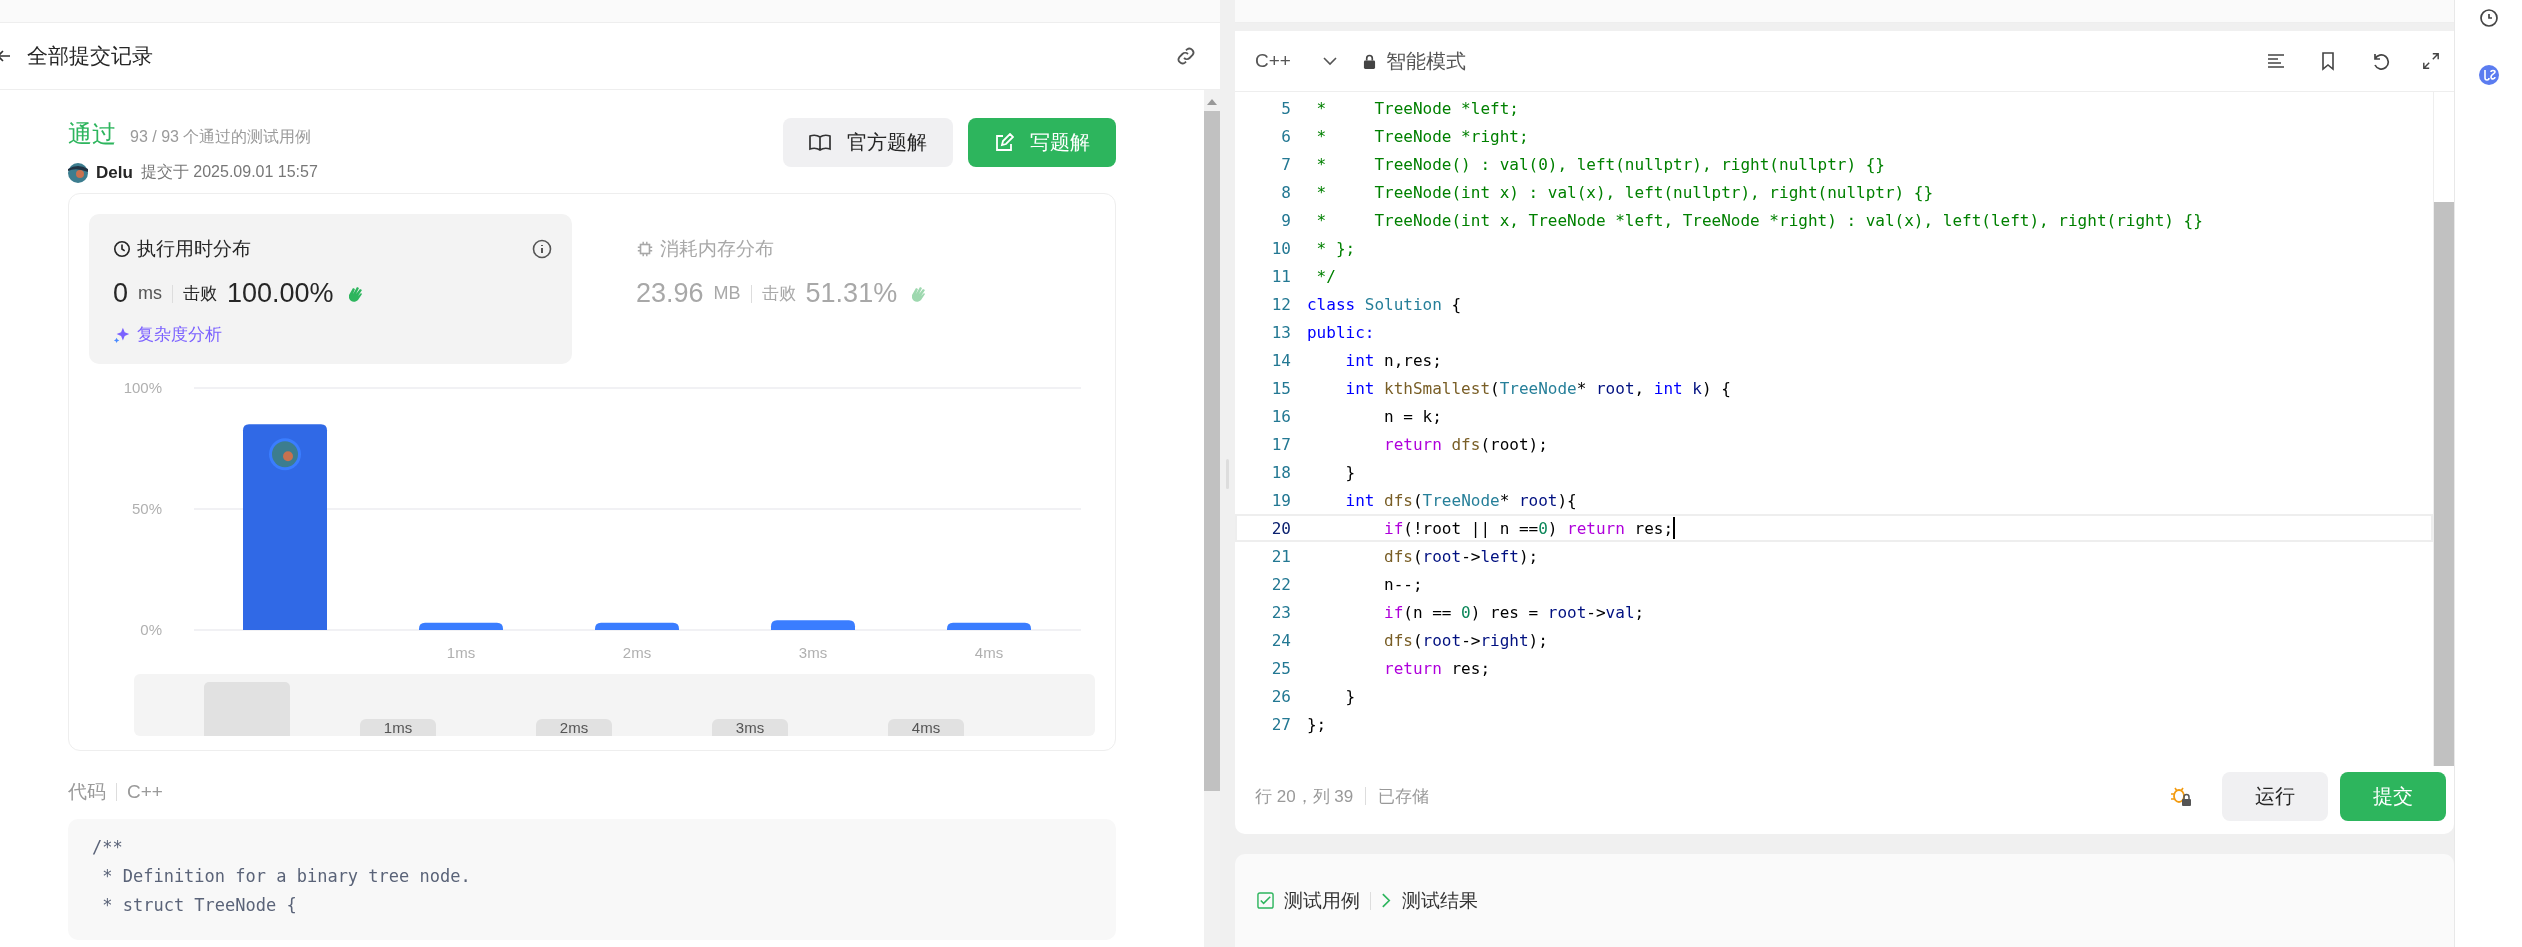 This screenshot has height=947, width=2522. What do you see at coordinates (989, 651) in the screenshot?
I see `x-tick-label: 4ms` at bounding box center [989, 651].